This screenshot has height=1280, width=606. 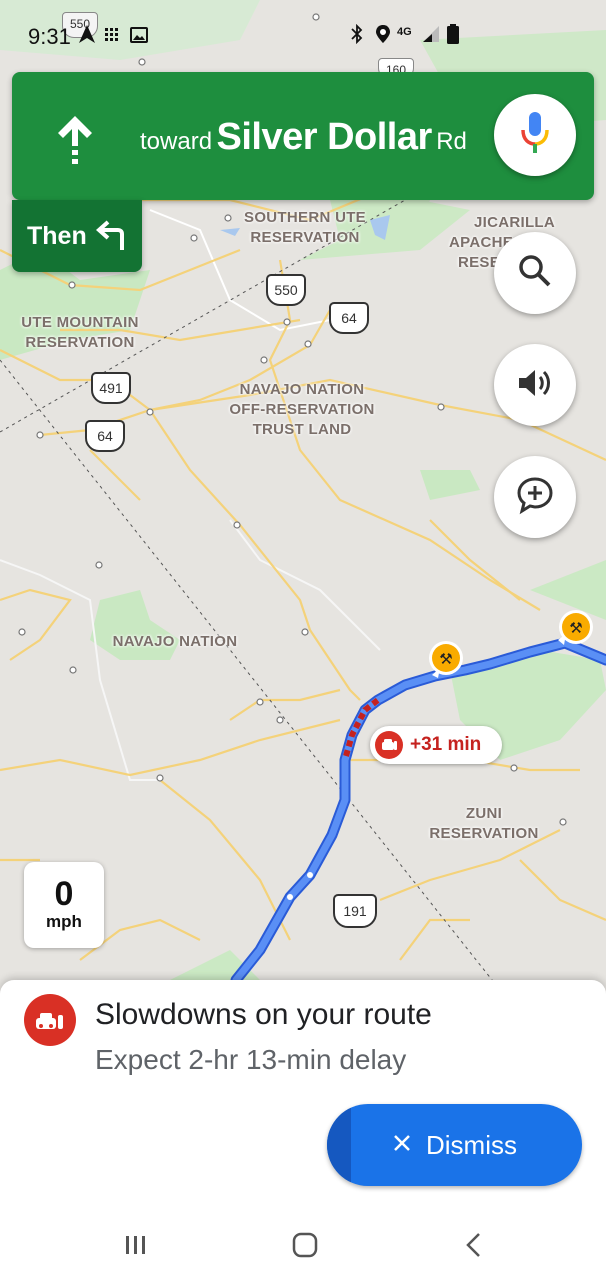 What do you see at coordinates (176, 141) in the screenshot?
I see `toward-prefix: toward` at bounding box center [176, 141].